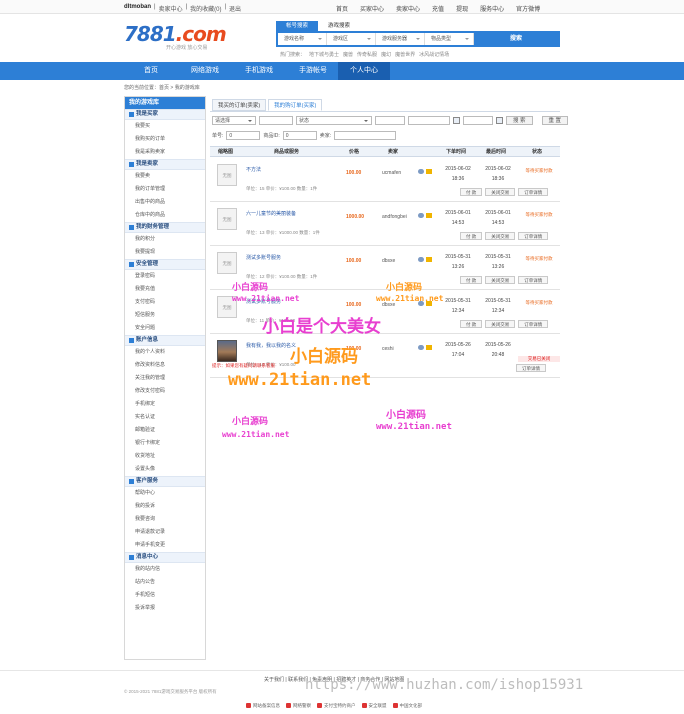 The height and width of the screenshot is (714, 684). I want to click on sidebar-item: 设置头像, so click(165, 469).